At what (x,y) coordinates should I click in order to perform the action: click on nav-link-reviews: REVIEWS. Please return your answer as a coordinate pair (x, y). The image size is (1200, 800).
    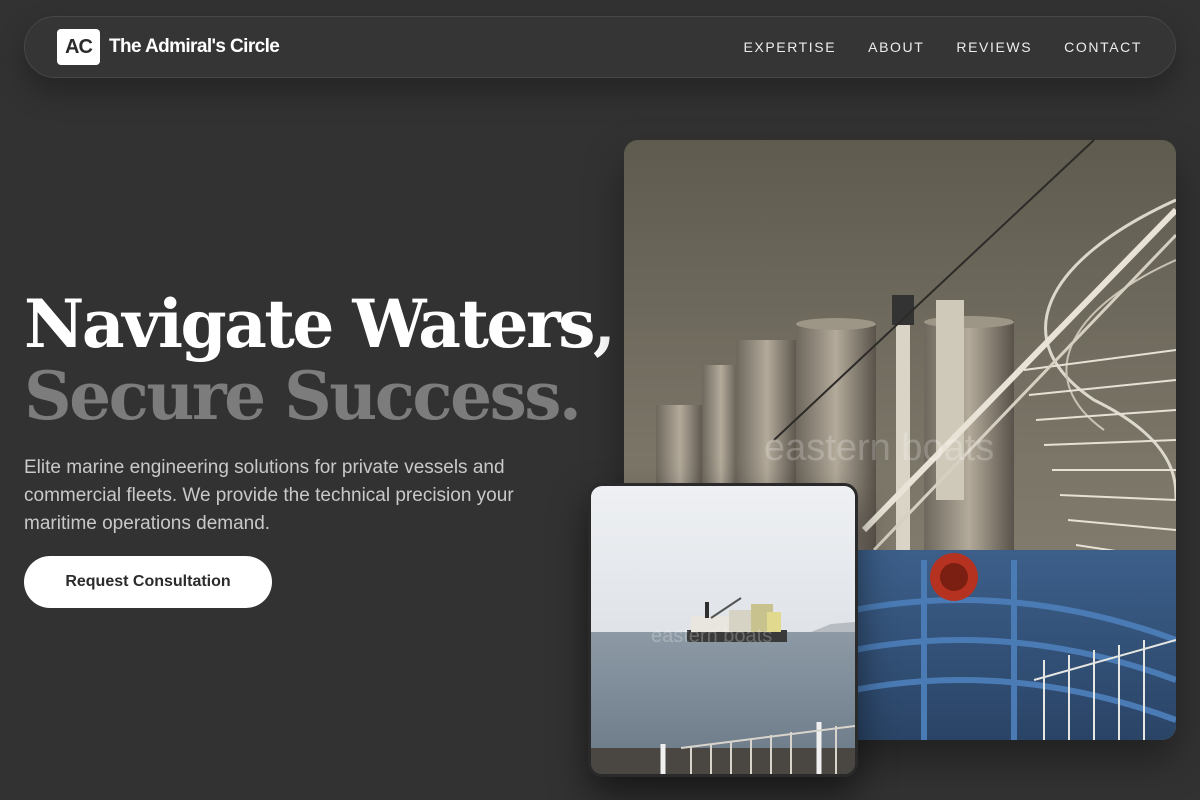
    Looking at the image, I should click on (994, 47).